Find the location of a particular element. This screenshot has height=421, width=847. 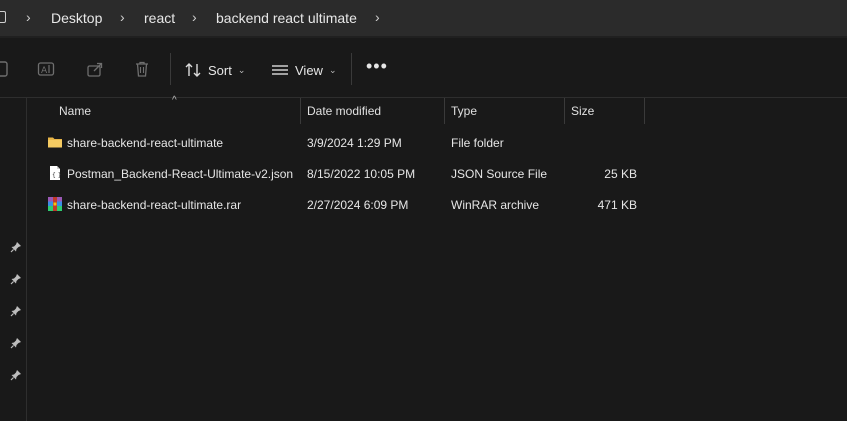

file-type: JSON Source File is located at coordinates (499, 174).